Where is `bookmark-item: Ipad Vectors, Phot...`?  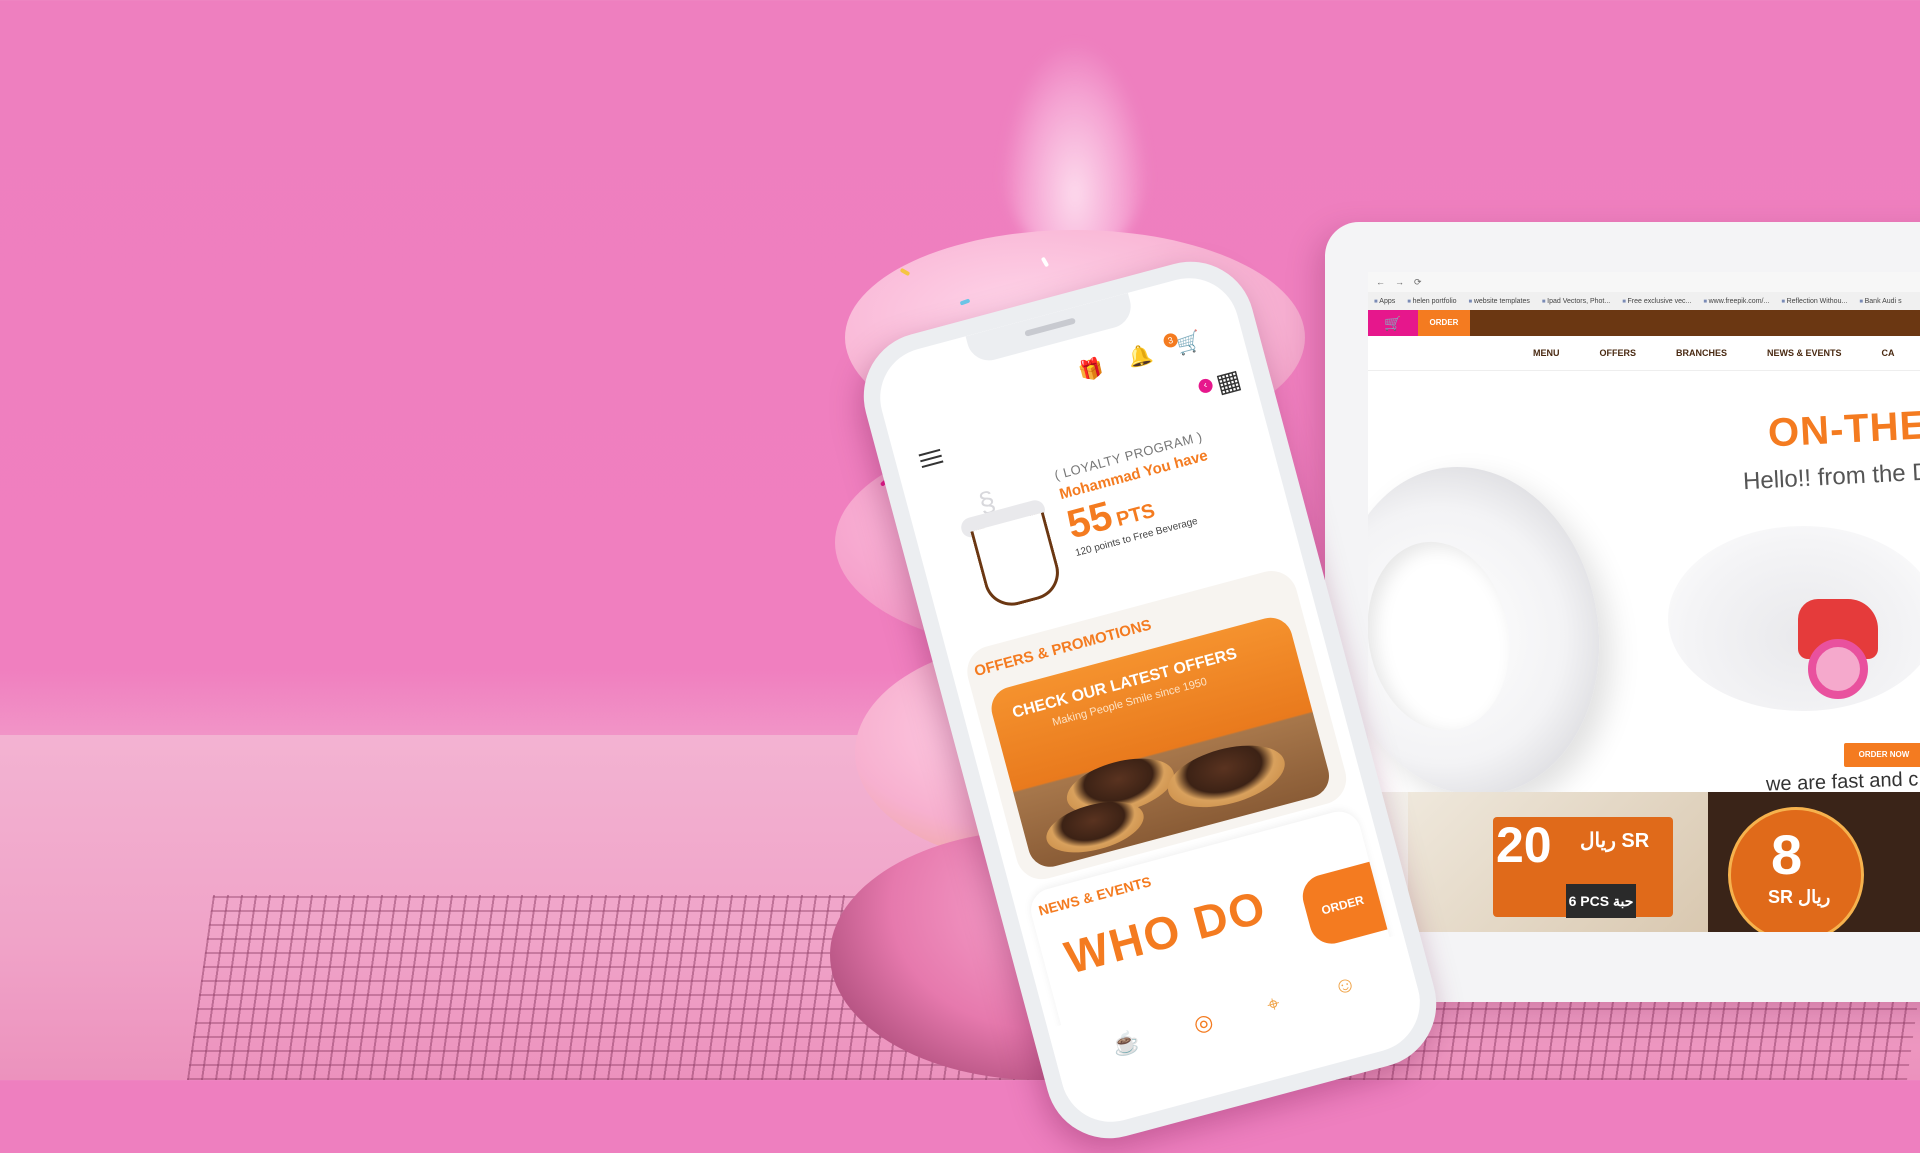 bookmark-item: Ipad Vectors, Phot... is located at coordinates (1576, 301).